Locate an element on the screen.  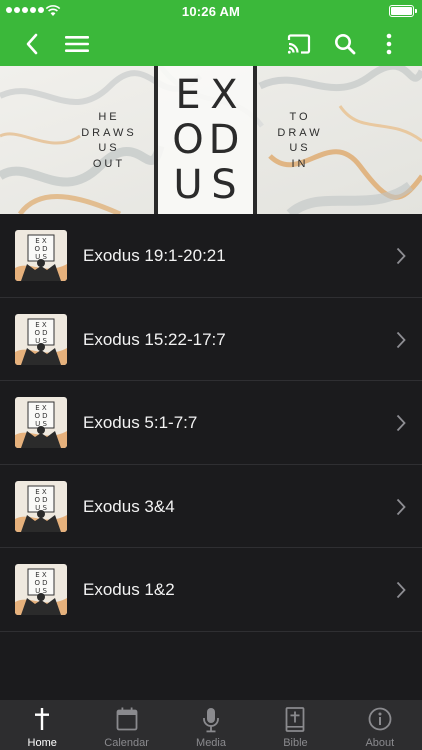
tab-label: Media is located at coordinates (211, 743).